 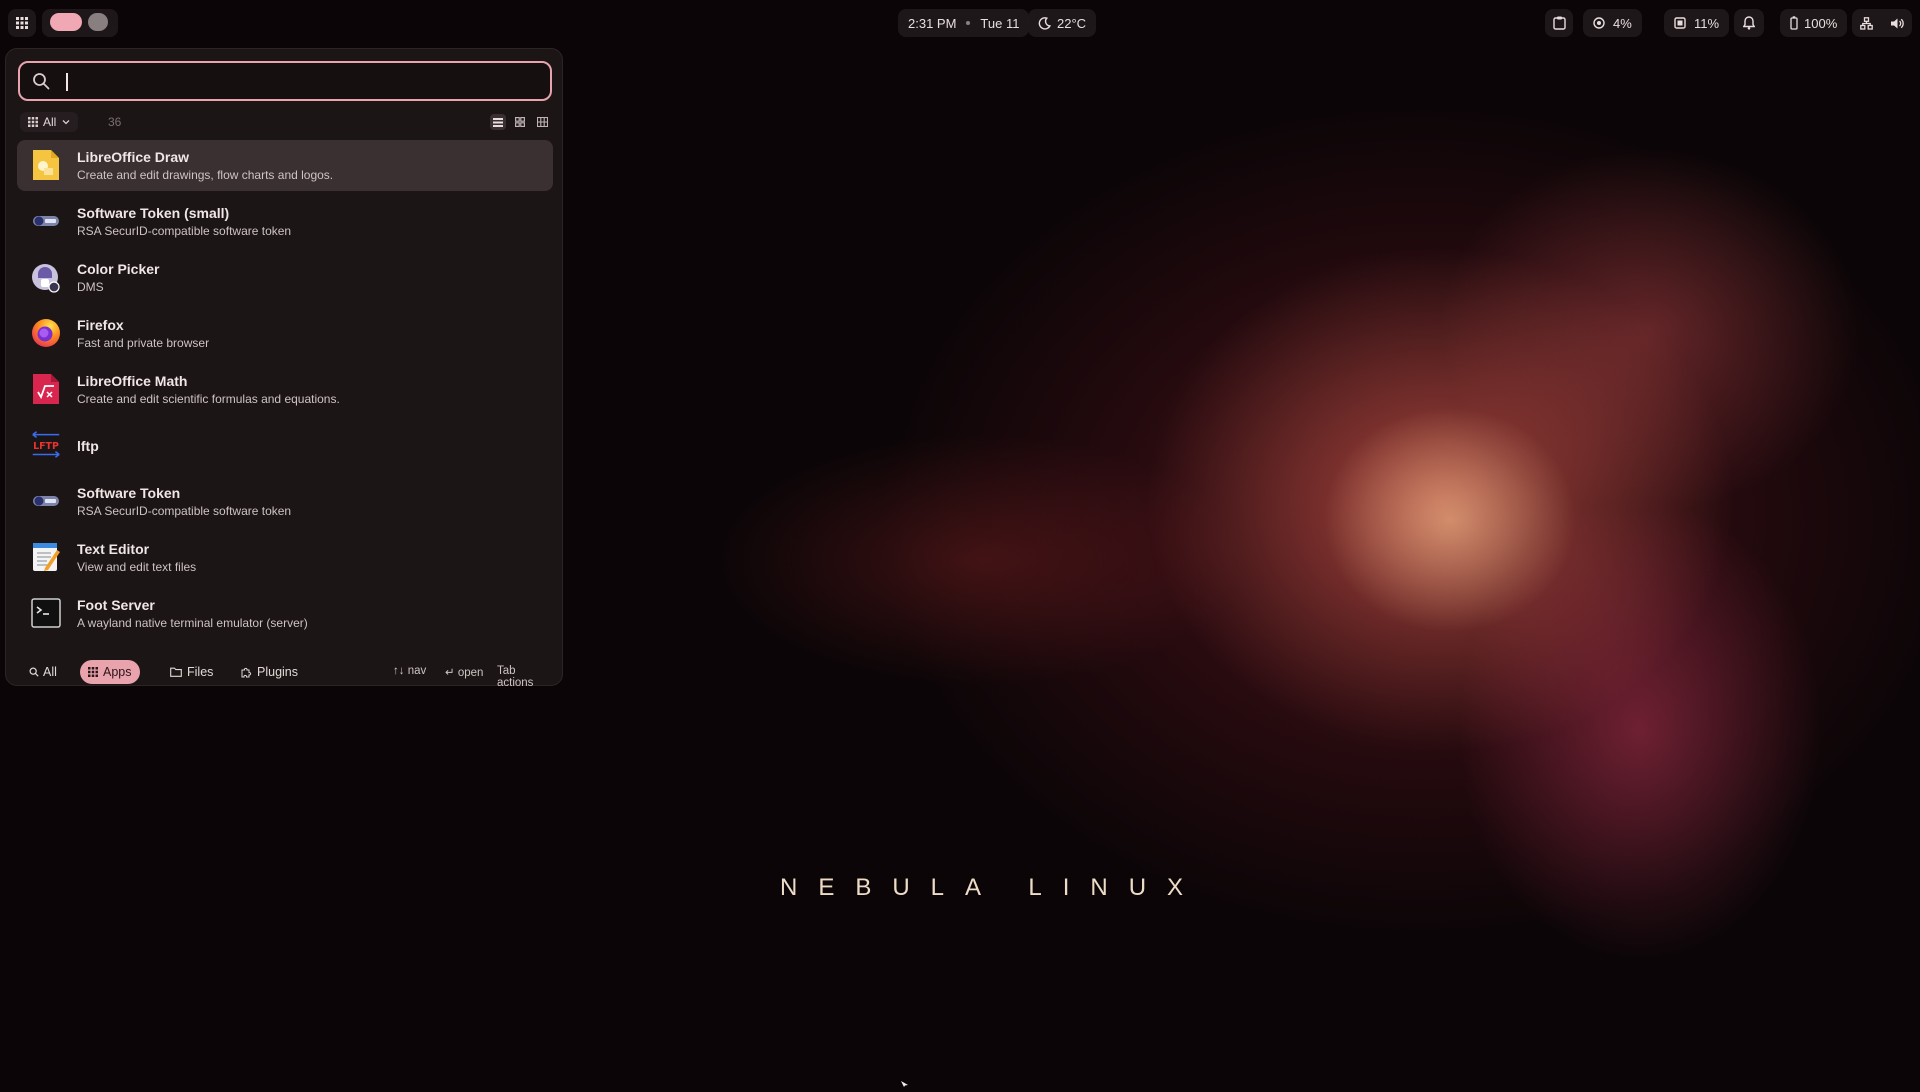 I want to click on app-name: LibreOffice Math, so click(x=132, y=381).